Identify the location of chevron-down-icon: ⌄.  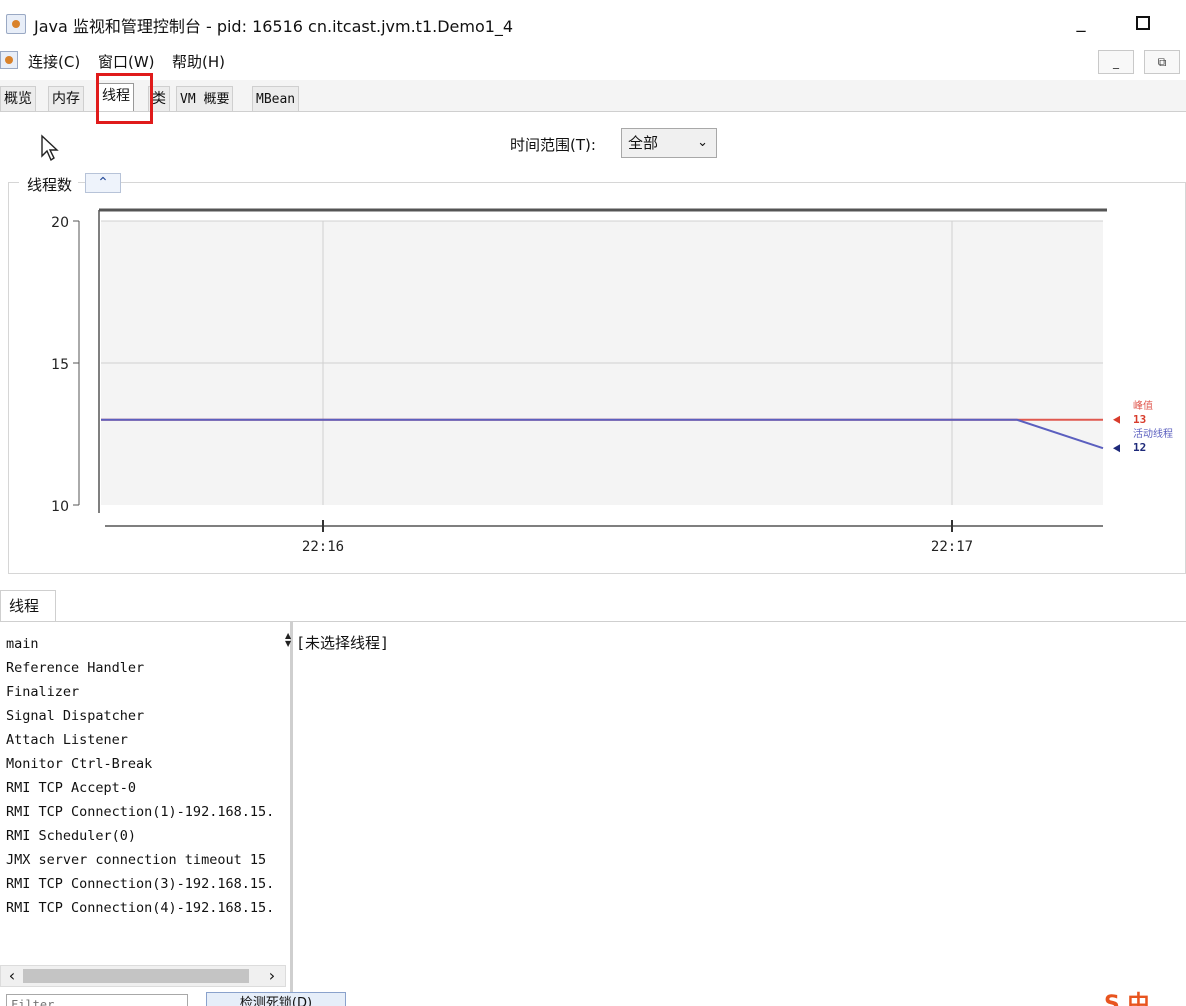
(702, 142).